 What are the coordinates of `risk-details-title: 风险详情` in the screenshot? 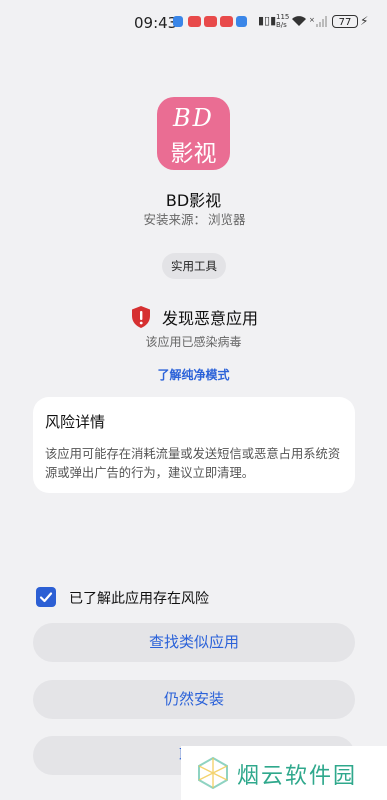 It's located at (75, 422).